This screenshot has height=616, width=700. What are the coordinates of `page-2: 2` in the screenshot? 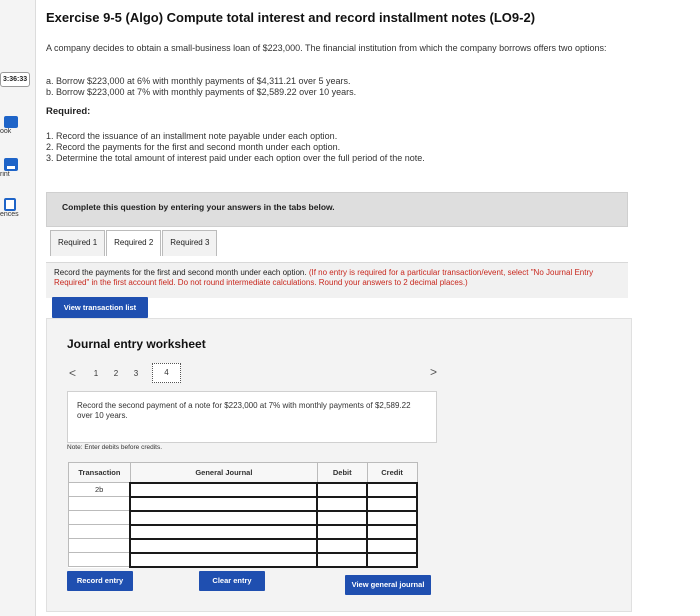 It's located at (116, 373).